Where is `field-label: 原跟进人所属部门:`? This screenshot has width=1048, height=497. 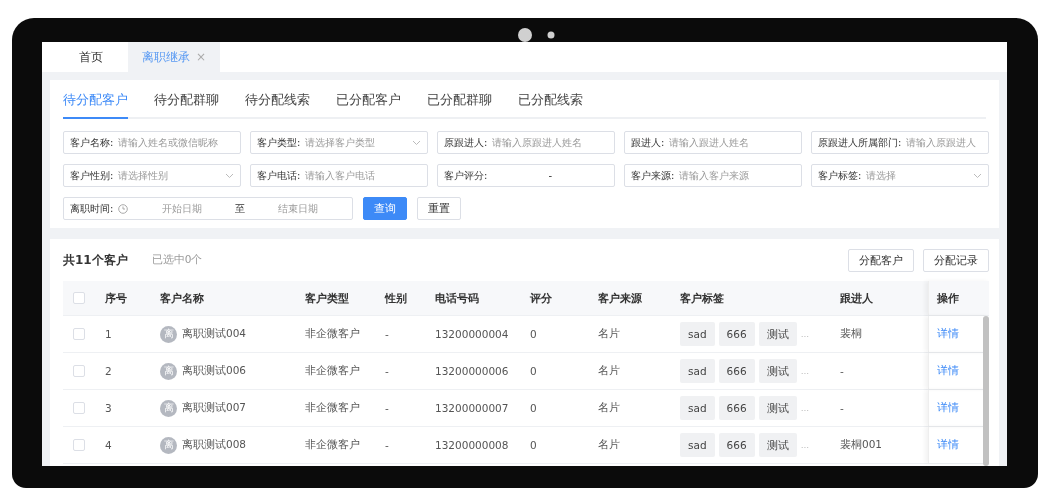
field-label: 原跟进人所属部门: is located at coordinates (860, 142).